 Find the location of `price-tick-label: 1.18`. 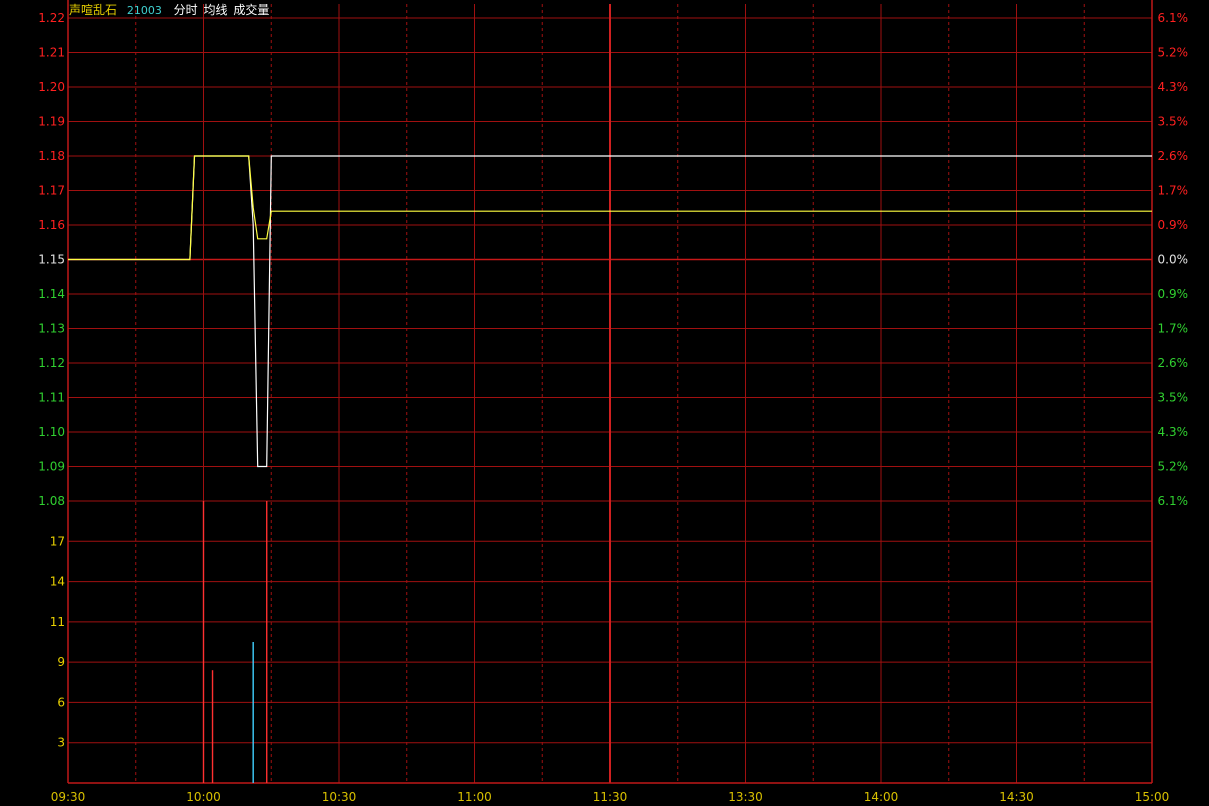

price-tick-label: 1.18 is located at coordinates (51, 156).